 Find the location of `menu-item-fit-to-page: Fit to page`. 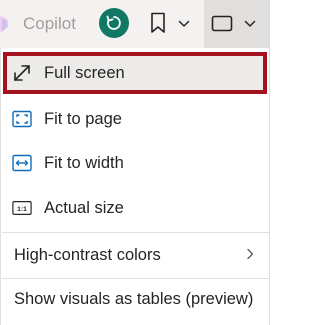

menu-item-fit-to-page: Fit to page is located at coordinates (135, 119).